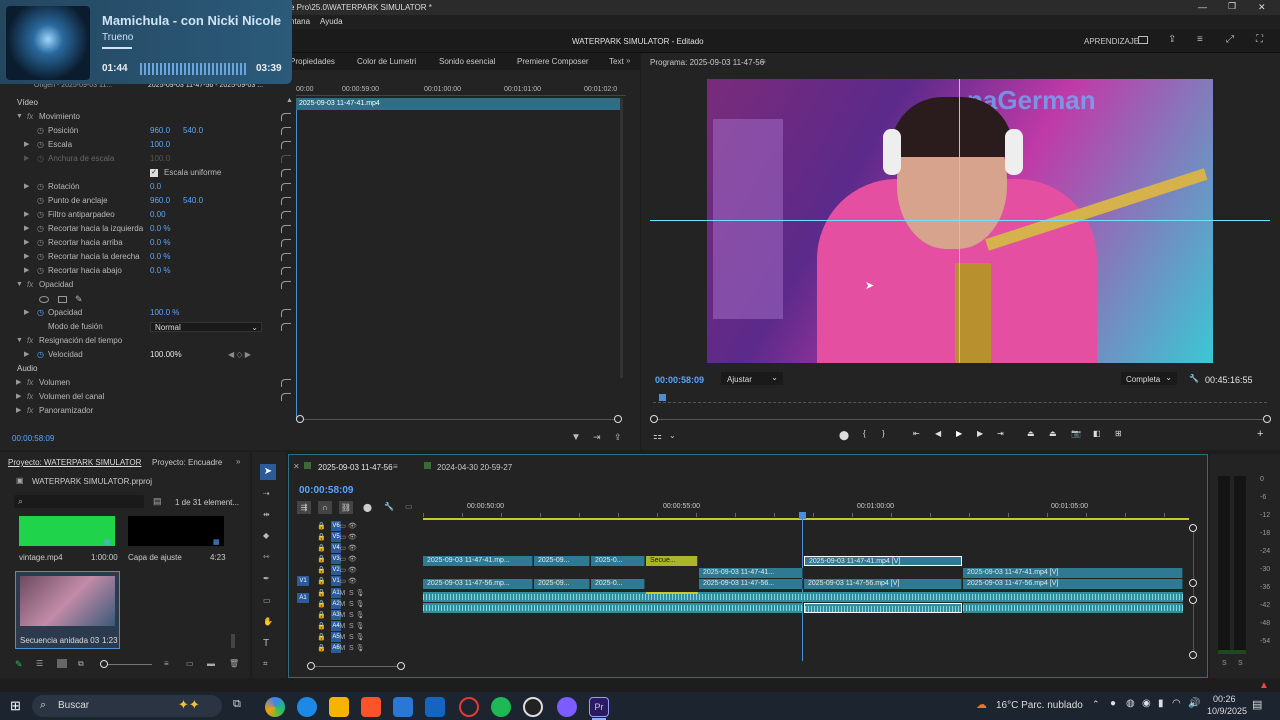  I want to click on outlook-icon, so click(435, 707).